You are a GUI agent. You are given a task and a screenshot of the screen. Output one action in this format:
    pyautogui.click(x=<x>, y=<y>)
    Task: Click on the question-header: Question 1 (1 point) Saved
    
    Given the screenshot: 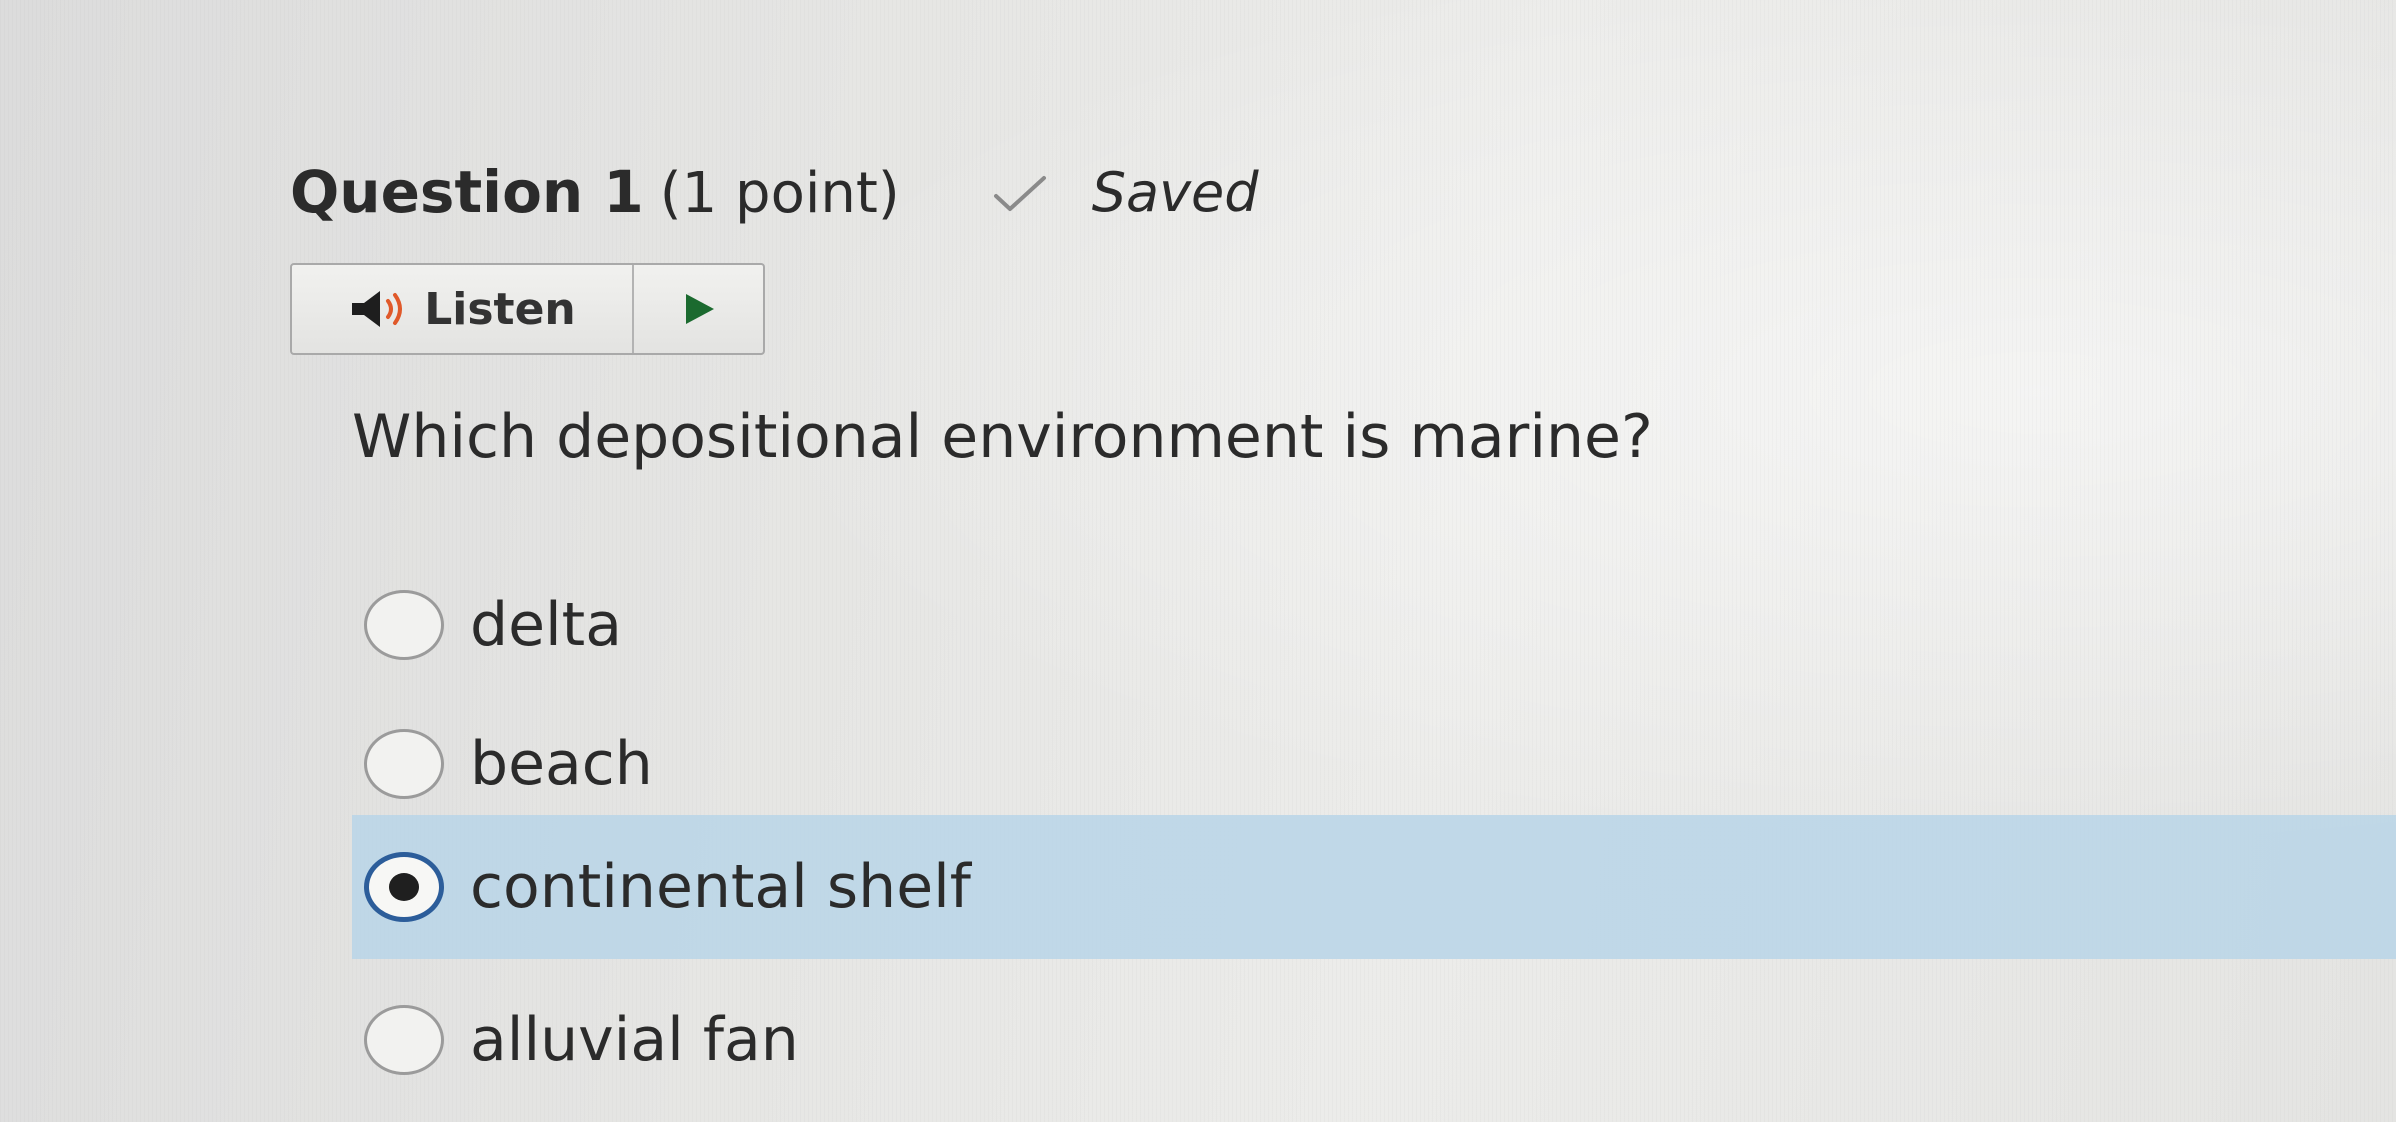 What is the action you would take?
    pyautogui.click(x=774, y=192)
    